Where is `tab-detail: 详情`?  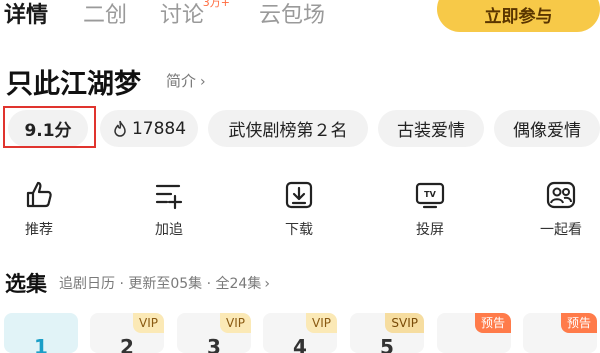
tab-detail: 详情 is located at coordinates (26, 14).